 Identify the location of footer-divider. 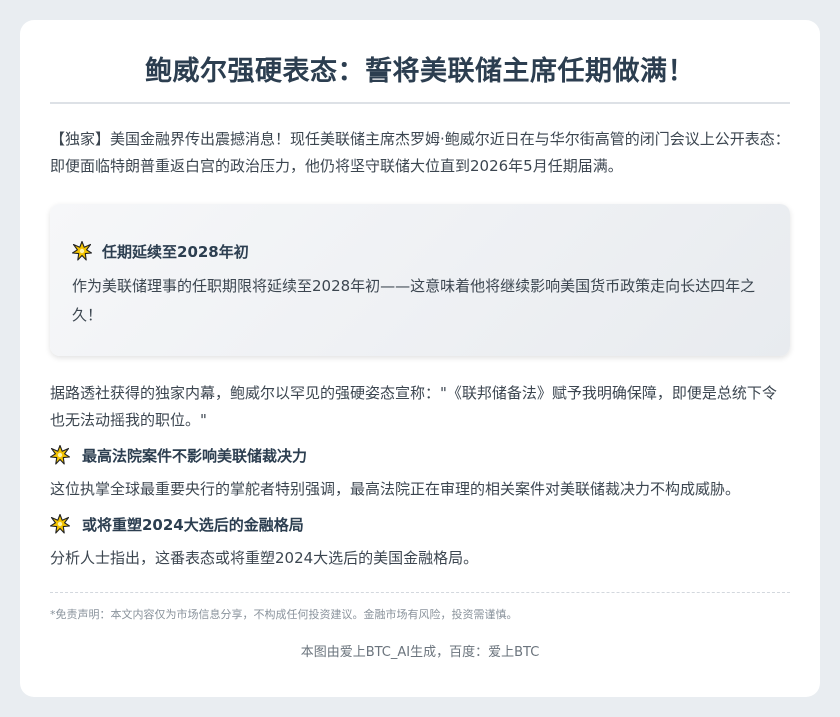
(420, 592).